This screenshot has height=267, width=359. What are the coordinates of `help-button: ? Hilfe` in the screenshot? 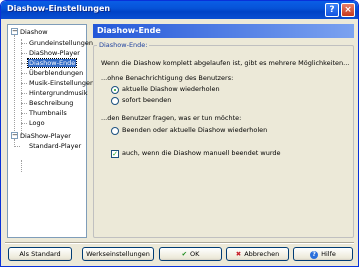 It's located at (323, 254).